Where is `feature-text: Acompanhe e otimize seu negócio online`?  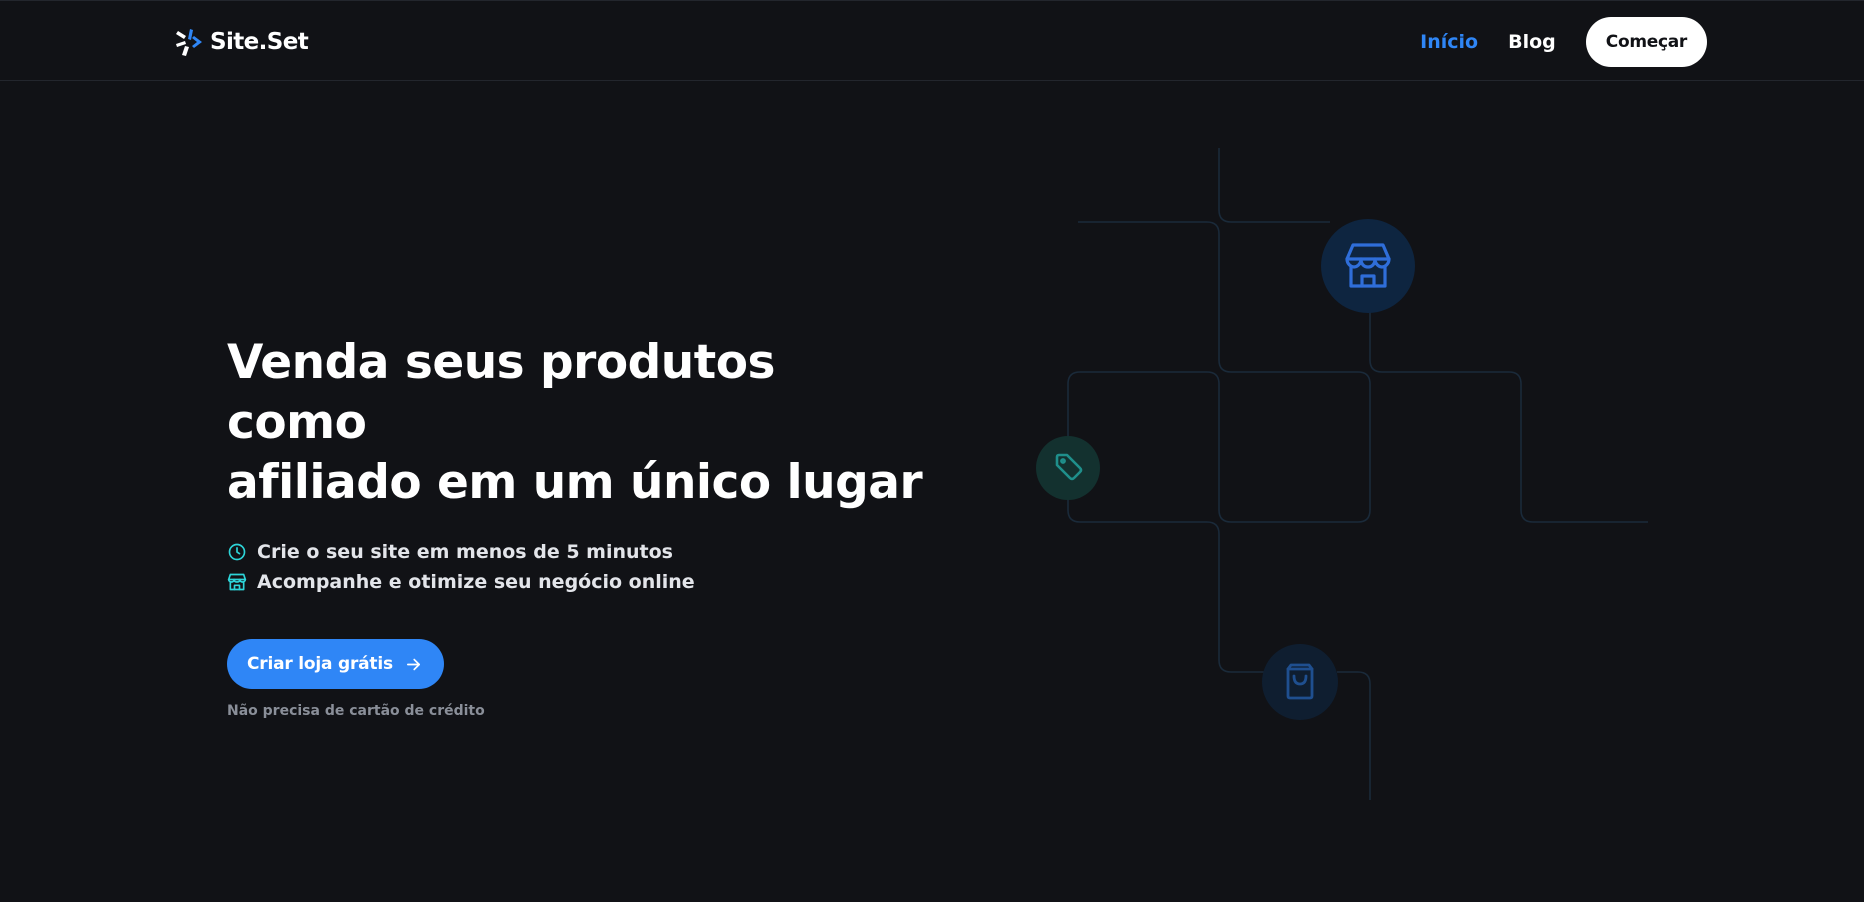 feature-text: Acompanhe e otimize seu negócio online is located at coordinates (476, 582).